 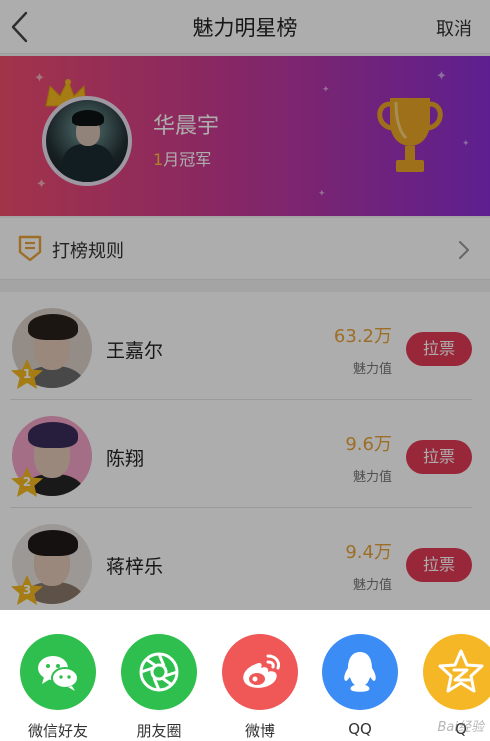 I want to click on weibo-icon, so click(x=261, y=671).